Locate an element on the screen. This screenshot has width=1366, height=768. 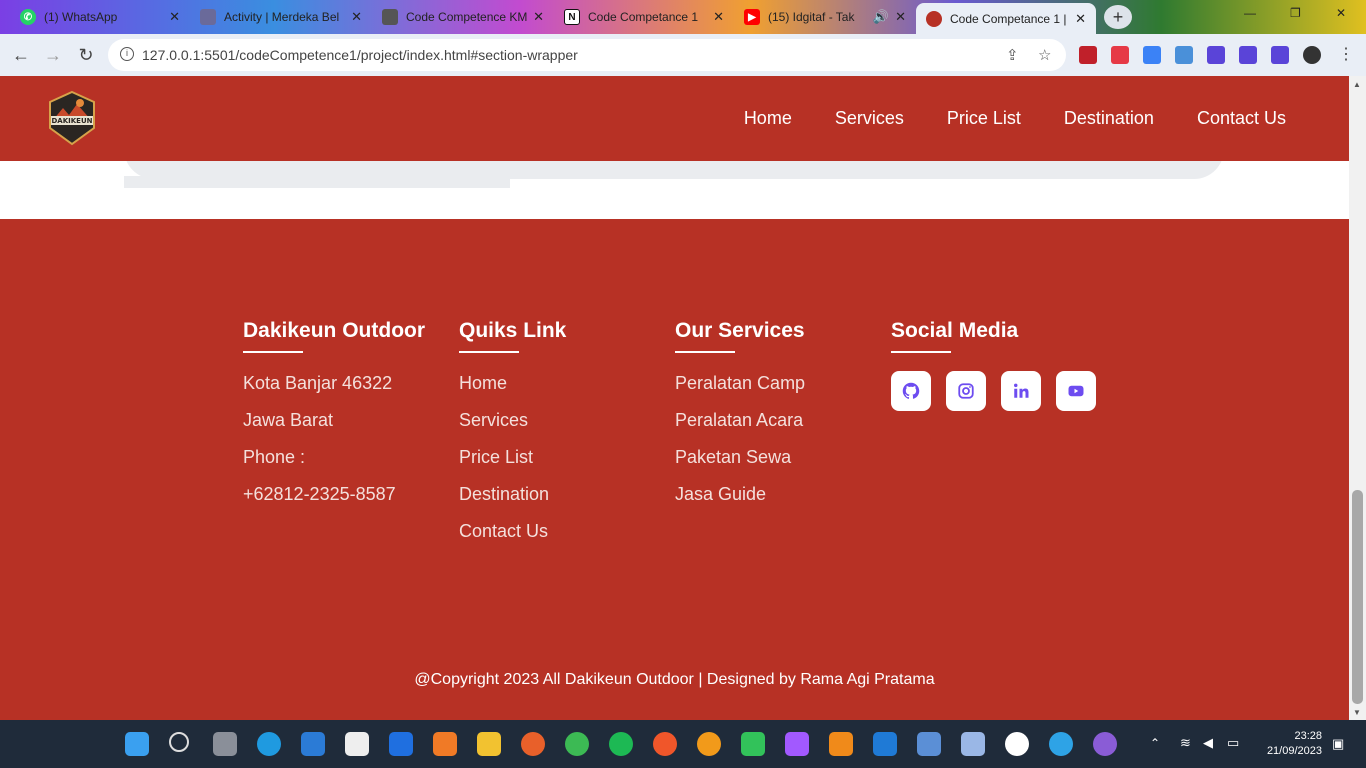
close-window-icon: ✕ is located at coordinates (1341, 13).